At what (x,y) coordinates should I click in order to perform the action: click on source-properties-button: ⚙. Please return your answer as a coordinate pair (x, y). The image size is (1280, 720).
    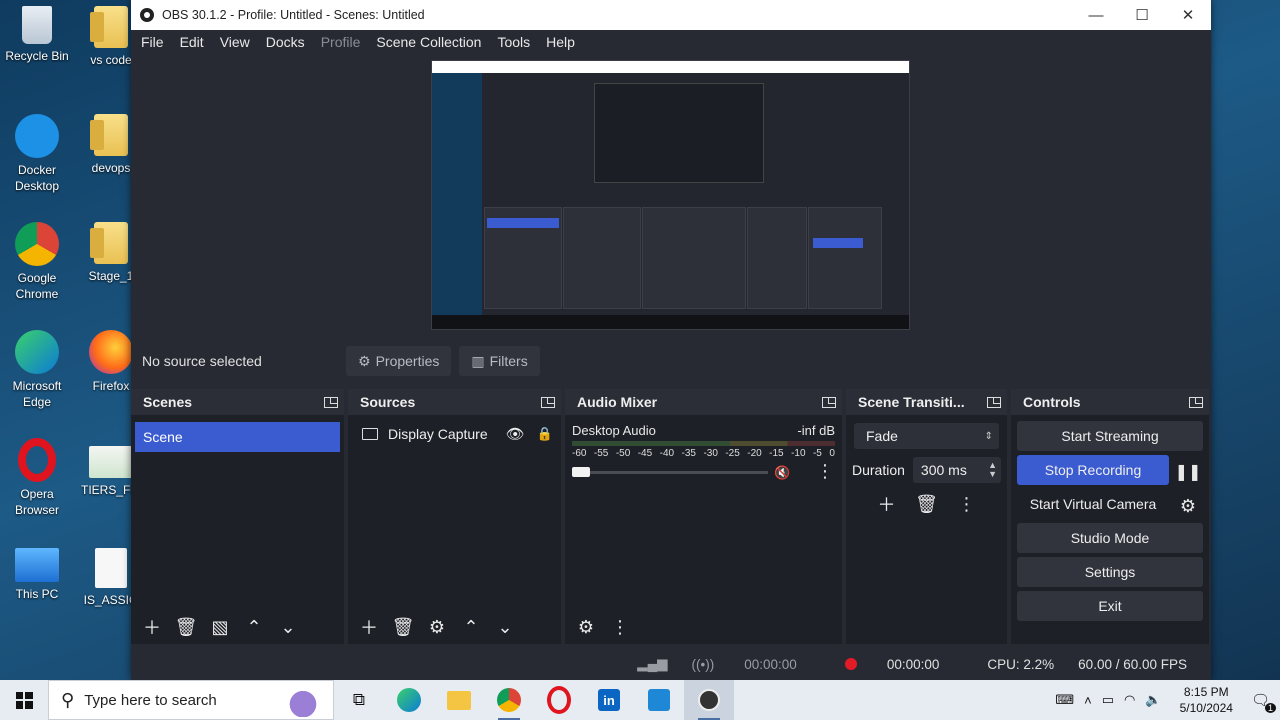
    Looking at the image, I should click on (437, 627).